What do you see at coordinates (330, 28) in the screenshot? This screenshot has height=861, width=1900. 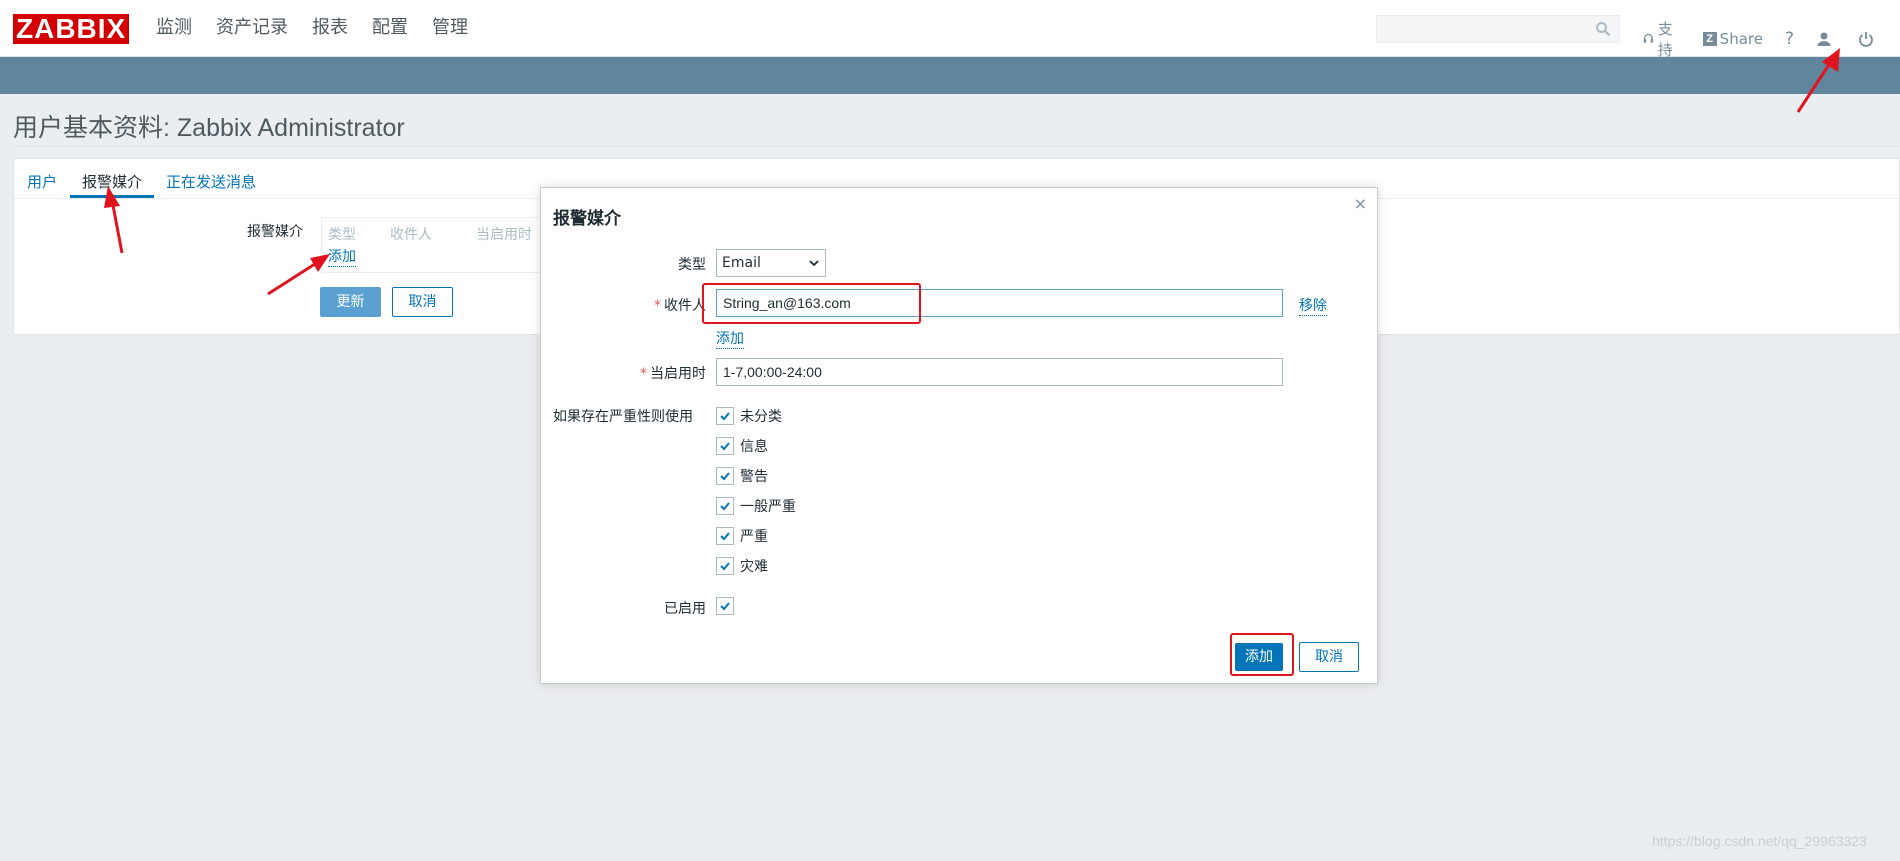 I see `menu-reports: 报表` at bounding box center [330, 28].